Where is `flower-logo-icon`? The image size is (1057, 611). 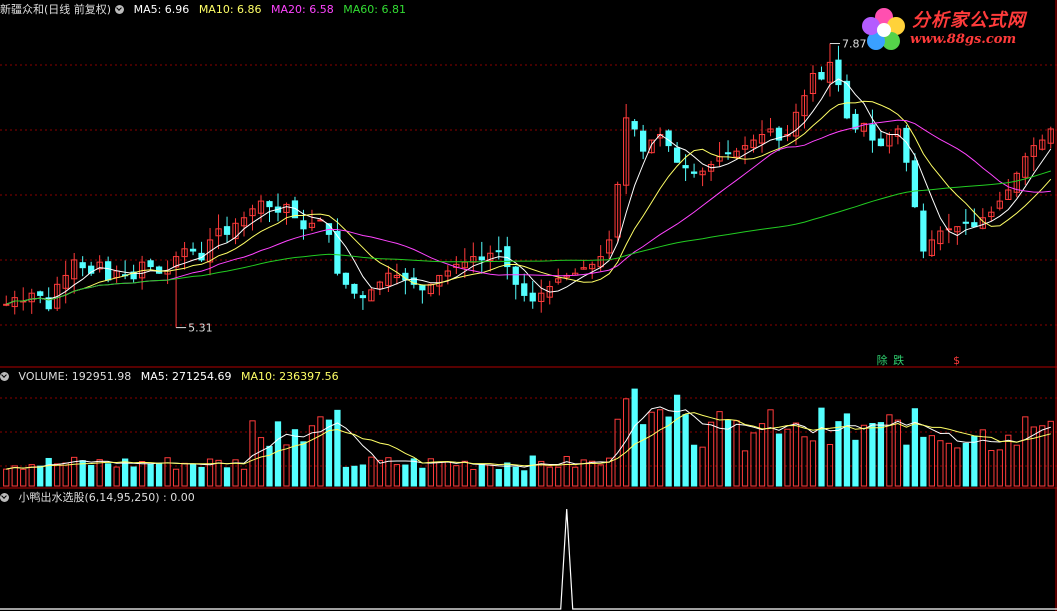 flower-logo-icon is located at coordinates (883, 29).